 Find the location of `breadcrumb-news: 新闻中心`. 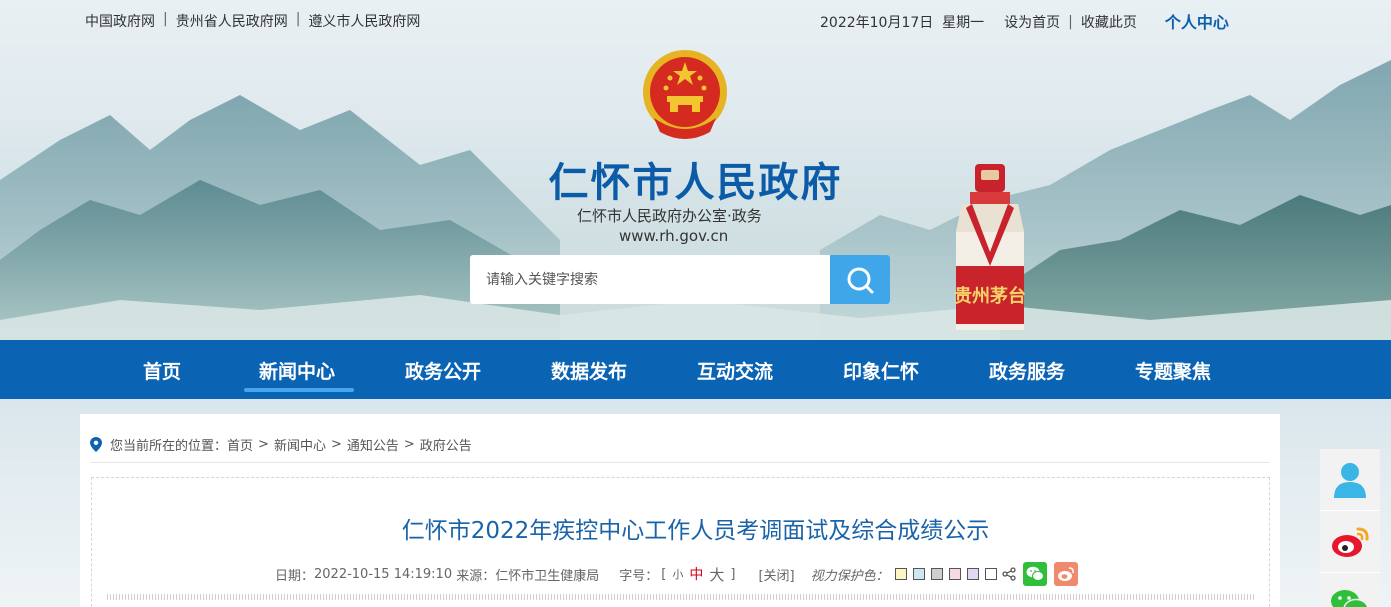

breadcrumb-news: 新闻中心 is located at coordinates (300, 444).